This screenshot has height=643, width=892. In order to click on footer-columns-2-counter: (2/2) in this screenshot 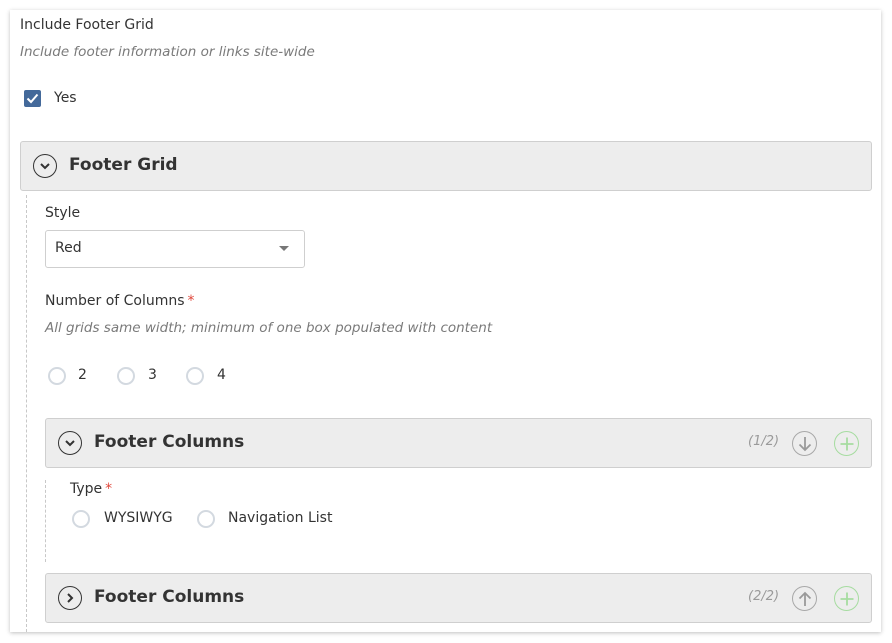, I will do `click(764, 596)`.